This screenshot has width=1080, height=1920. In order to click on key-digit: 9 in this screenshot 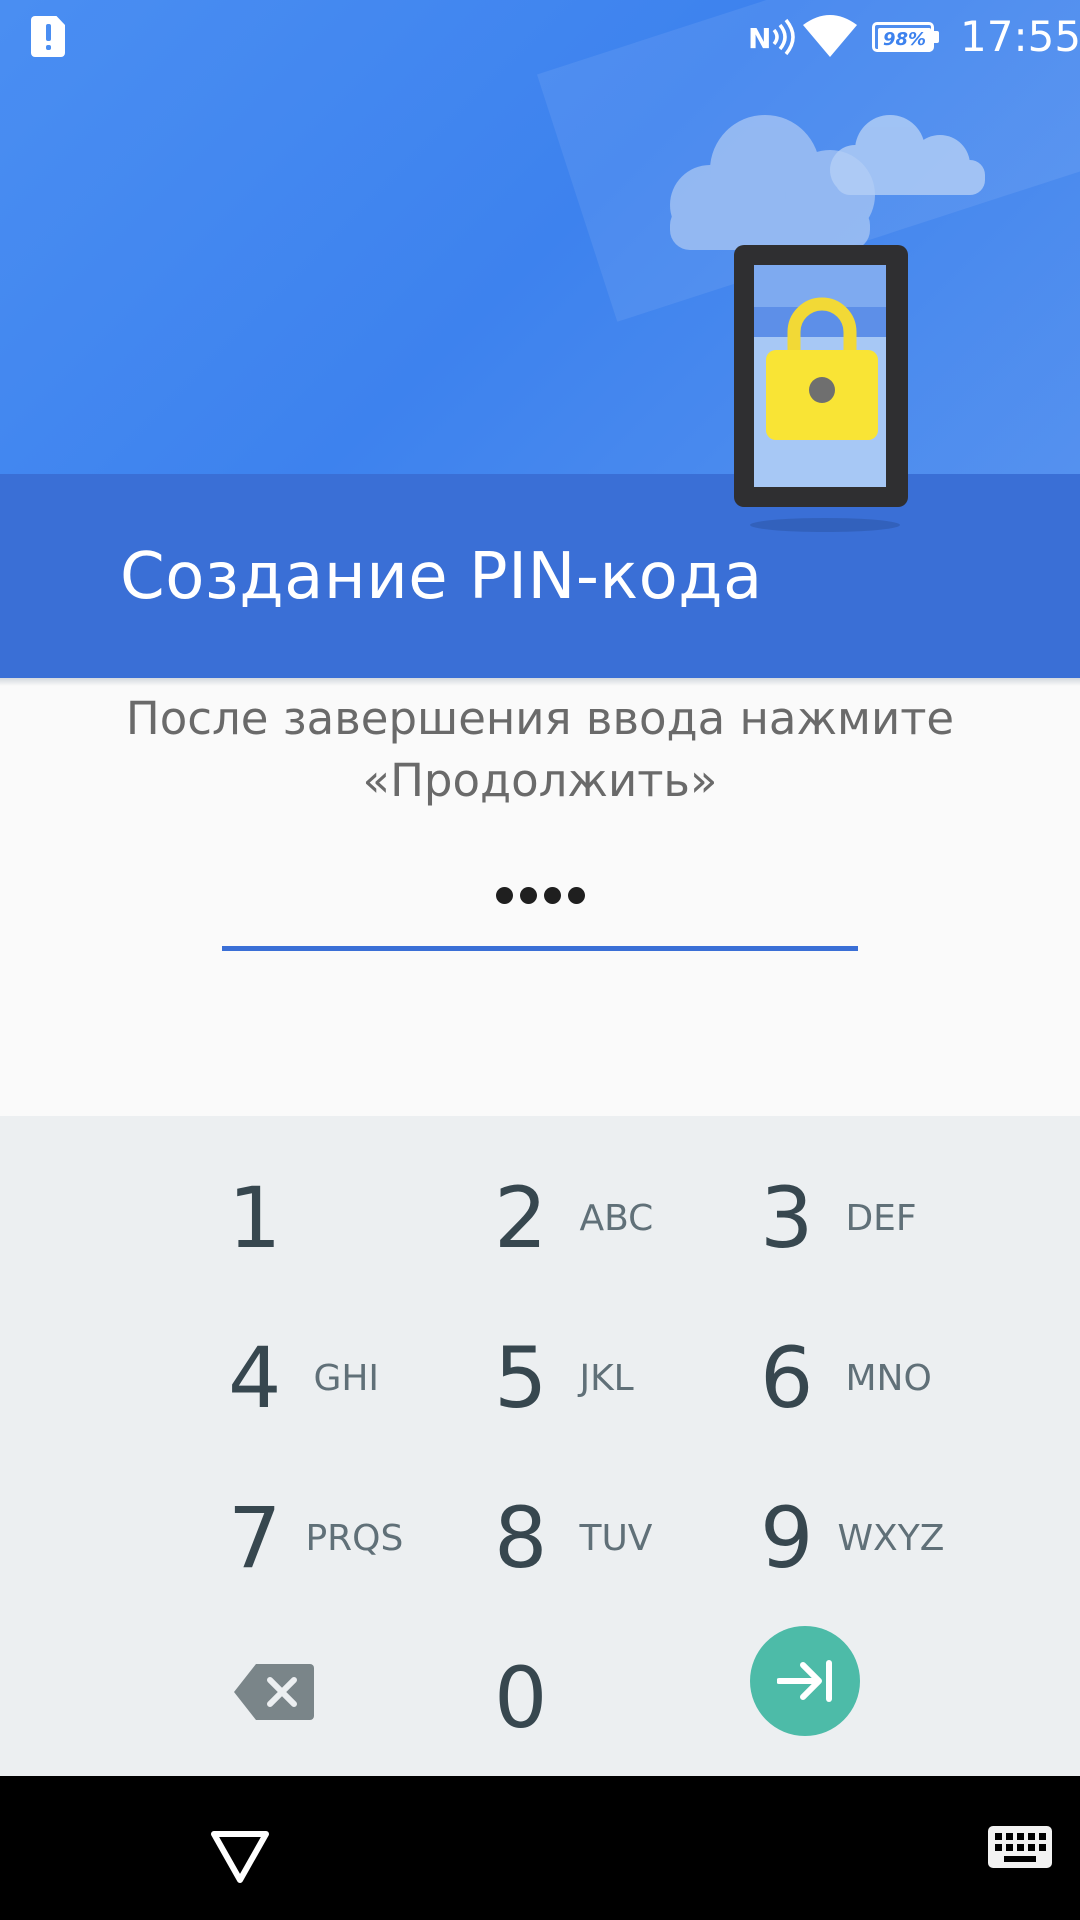, I will do `click(787, 1538)`.